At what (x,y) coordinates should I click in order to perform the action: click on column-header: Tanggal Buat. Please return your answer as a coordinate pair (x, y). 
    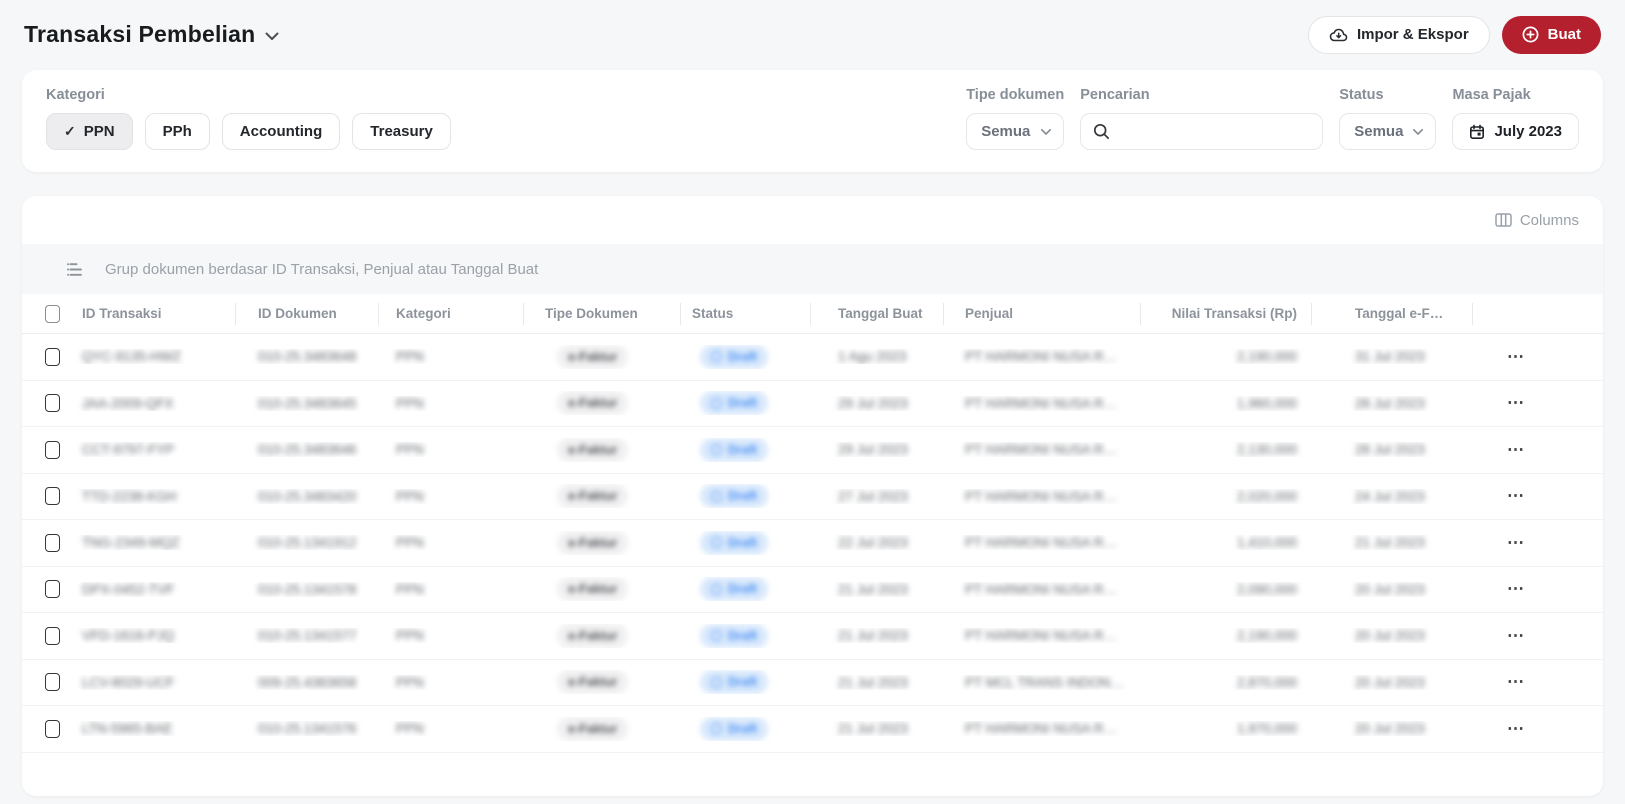
    Looking at the image, I should click on (876, 313).